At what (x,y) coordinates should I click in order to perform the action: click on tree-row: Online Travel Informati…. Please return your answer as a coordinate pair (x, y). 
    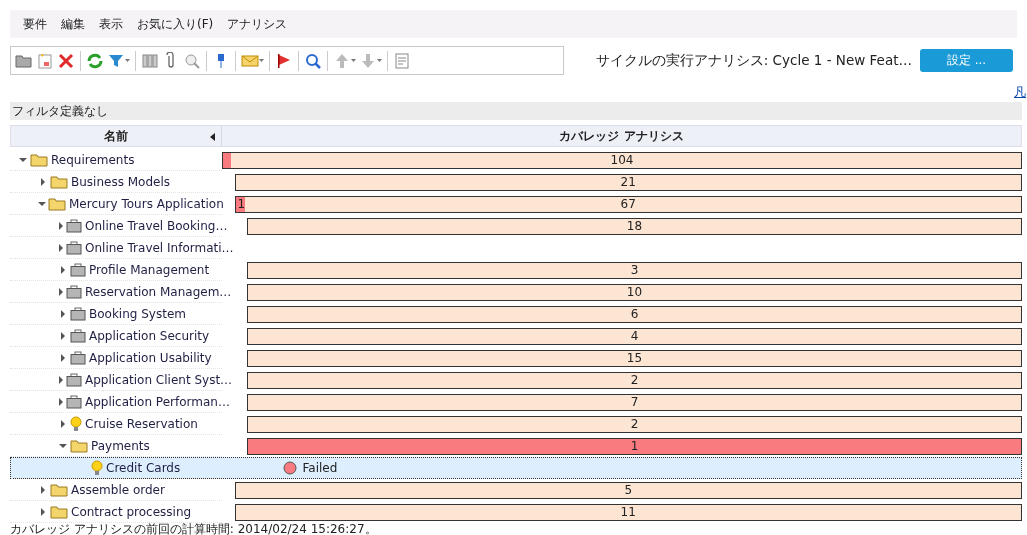
    Looking at the image, I should click on (516, 248).